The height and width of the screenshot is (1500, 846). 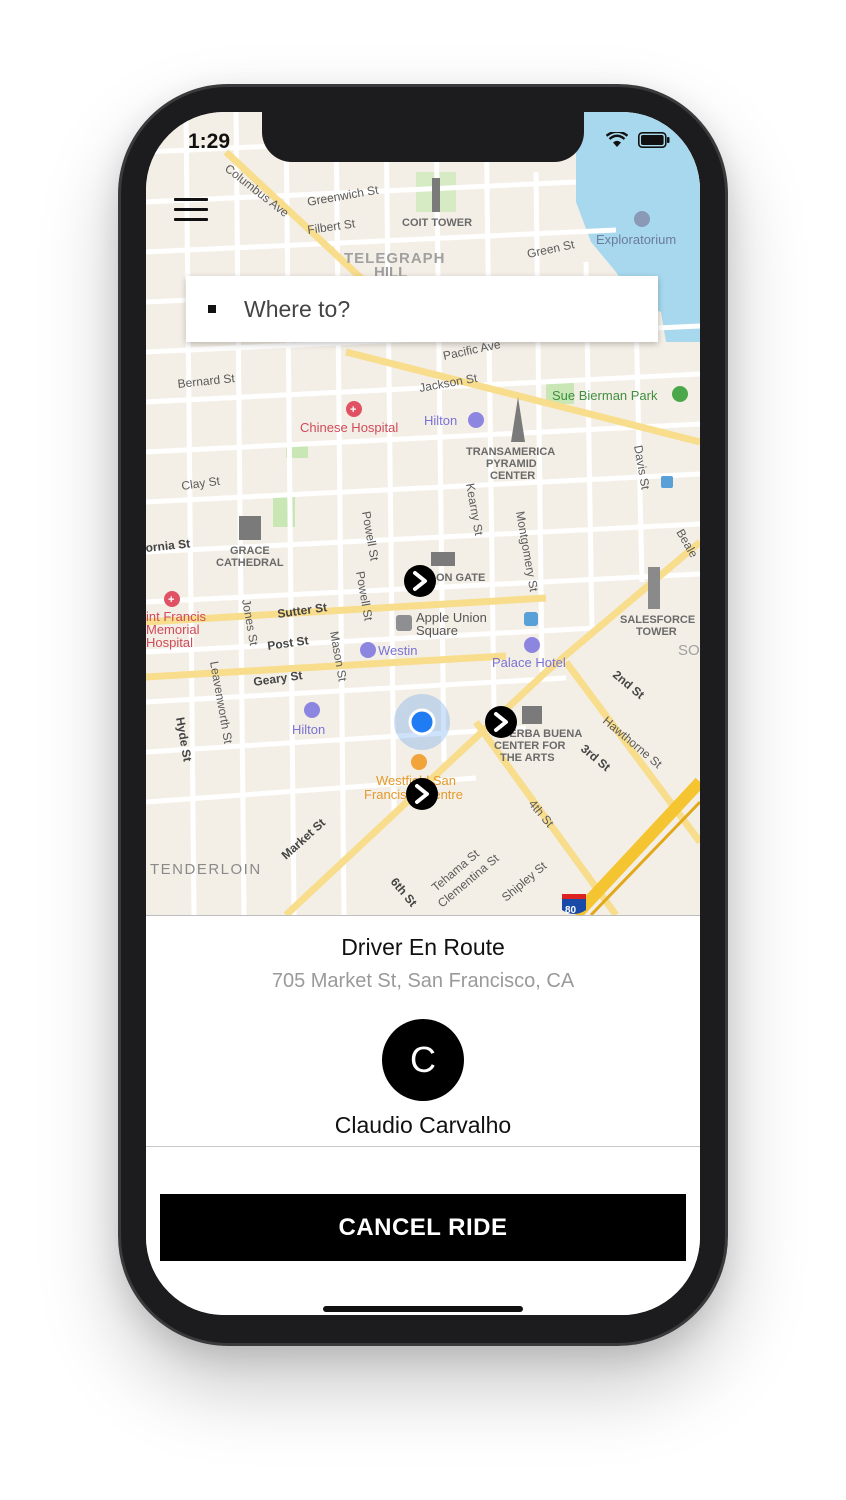 What do you see at coordinates (287, 643) in the screenshot?
I see `label-post: Post St` at bounding box center [287, 643].